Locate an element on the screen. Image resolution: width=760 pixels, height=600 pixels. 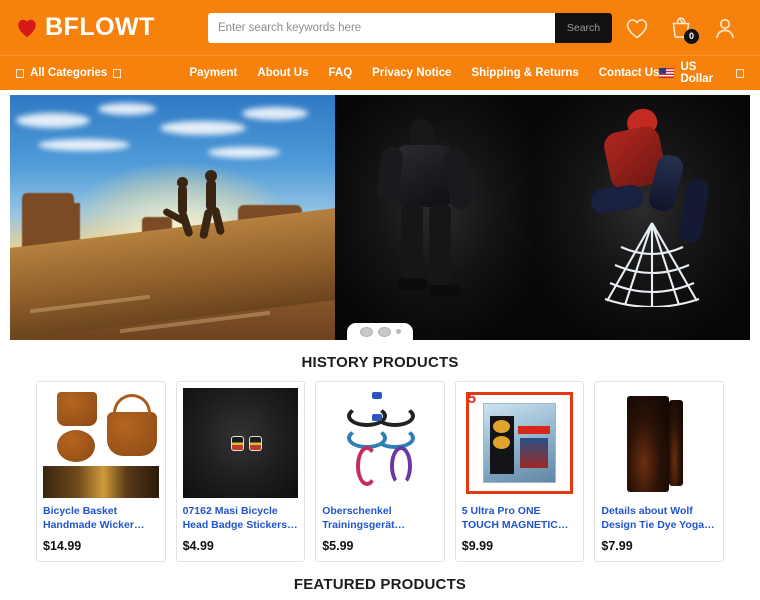
nav-item-faq: FAQ is located at coordinates (341, 73).